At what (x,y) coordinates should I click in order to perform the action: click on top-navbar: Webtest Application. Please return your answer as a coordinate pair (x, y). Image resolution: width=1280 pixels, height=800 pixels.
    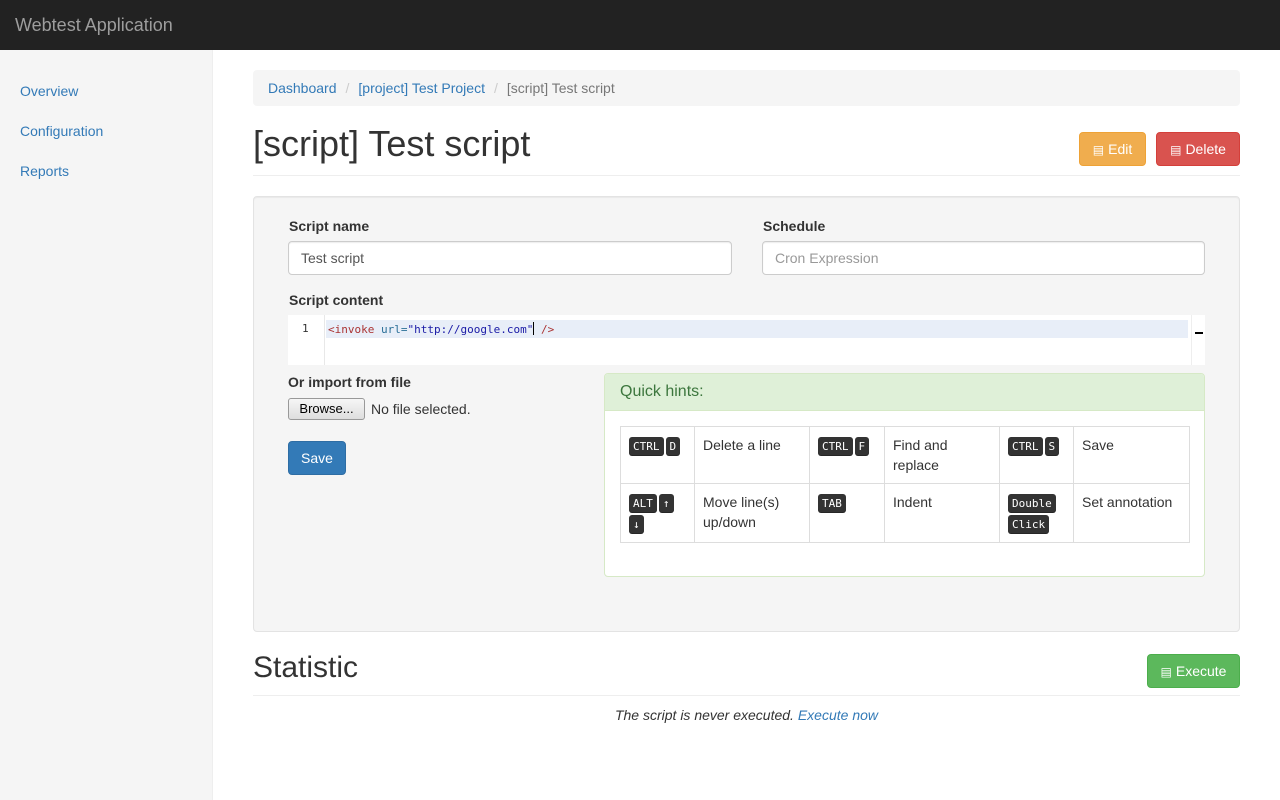
    Looking at the image, I should click on (640, 25).